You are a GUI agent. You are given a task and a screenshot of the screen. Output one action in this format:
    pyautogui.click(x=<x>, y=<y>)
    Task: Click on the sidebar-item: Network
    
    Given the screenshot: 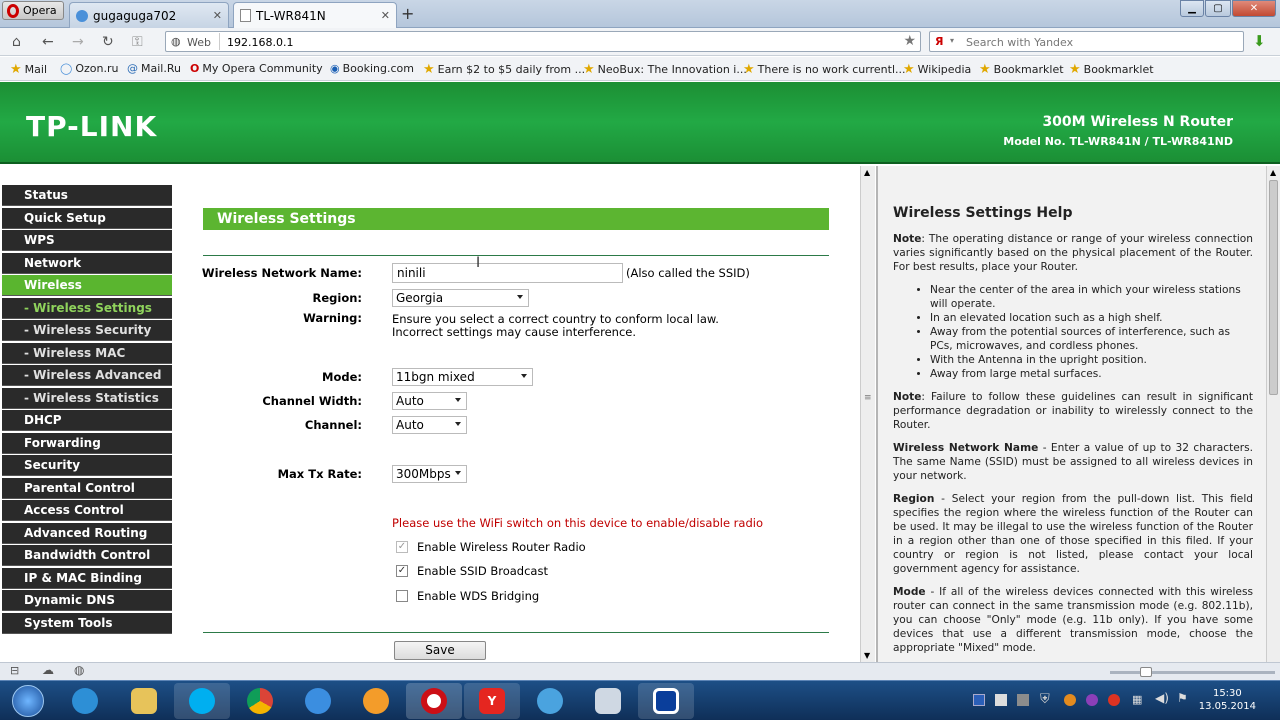 What is the action you would take?
    pyautogui.click(x=87, y=263)
    